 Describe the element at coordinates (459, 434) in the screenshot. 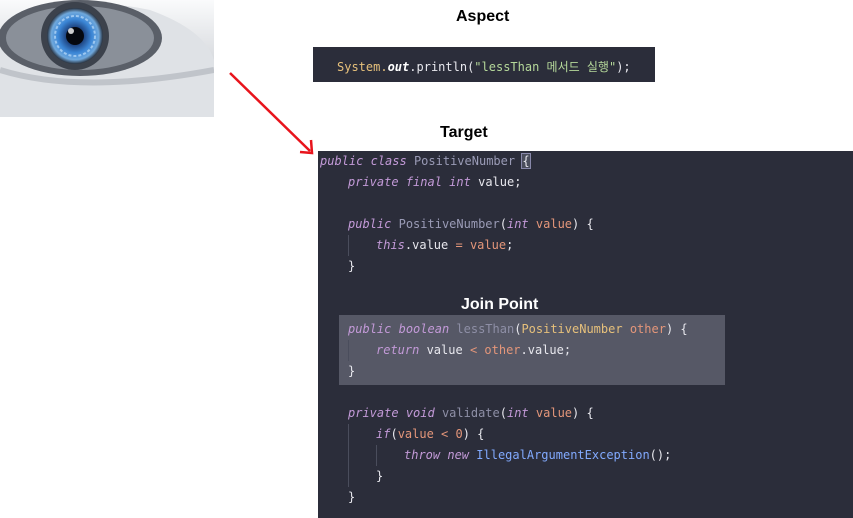

I see `code-token: 0` at that location.